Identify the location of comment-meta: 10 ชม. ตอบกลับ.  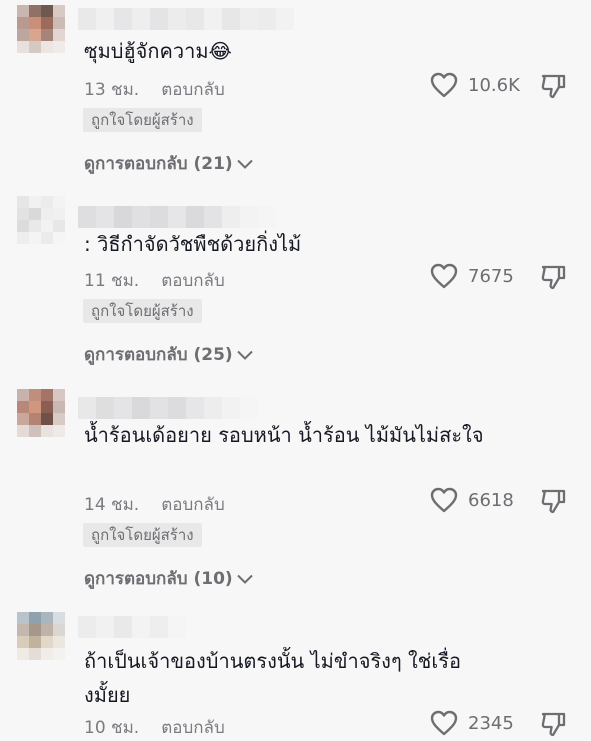
(154, 727).